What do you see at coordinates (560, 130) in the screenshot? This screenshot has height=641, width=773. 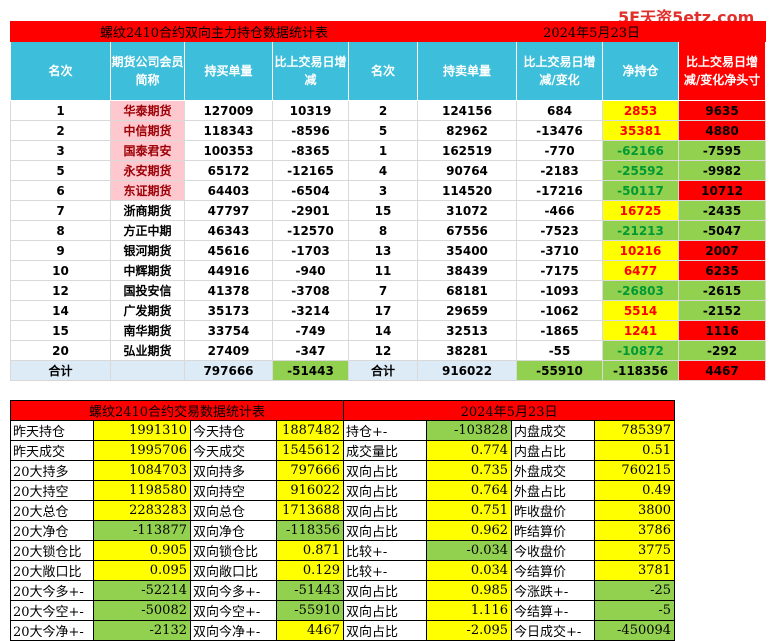 I see `sell-change: -13476` at bounding box center [560, 130].